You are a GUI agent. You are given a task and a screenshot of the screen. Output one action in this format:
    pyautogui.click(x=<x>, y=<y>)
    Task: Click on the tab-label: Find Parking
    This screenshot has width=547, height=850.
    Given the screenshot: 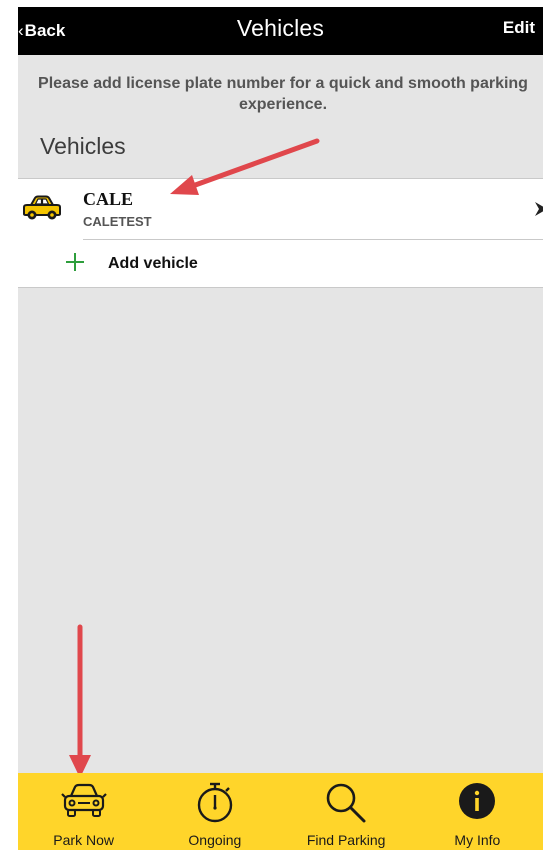 What is the action you would take?
    pyautogui.click(x=346, y=840)
    